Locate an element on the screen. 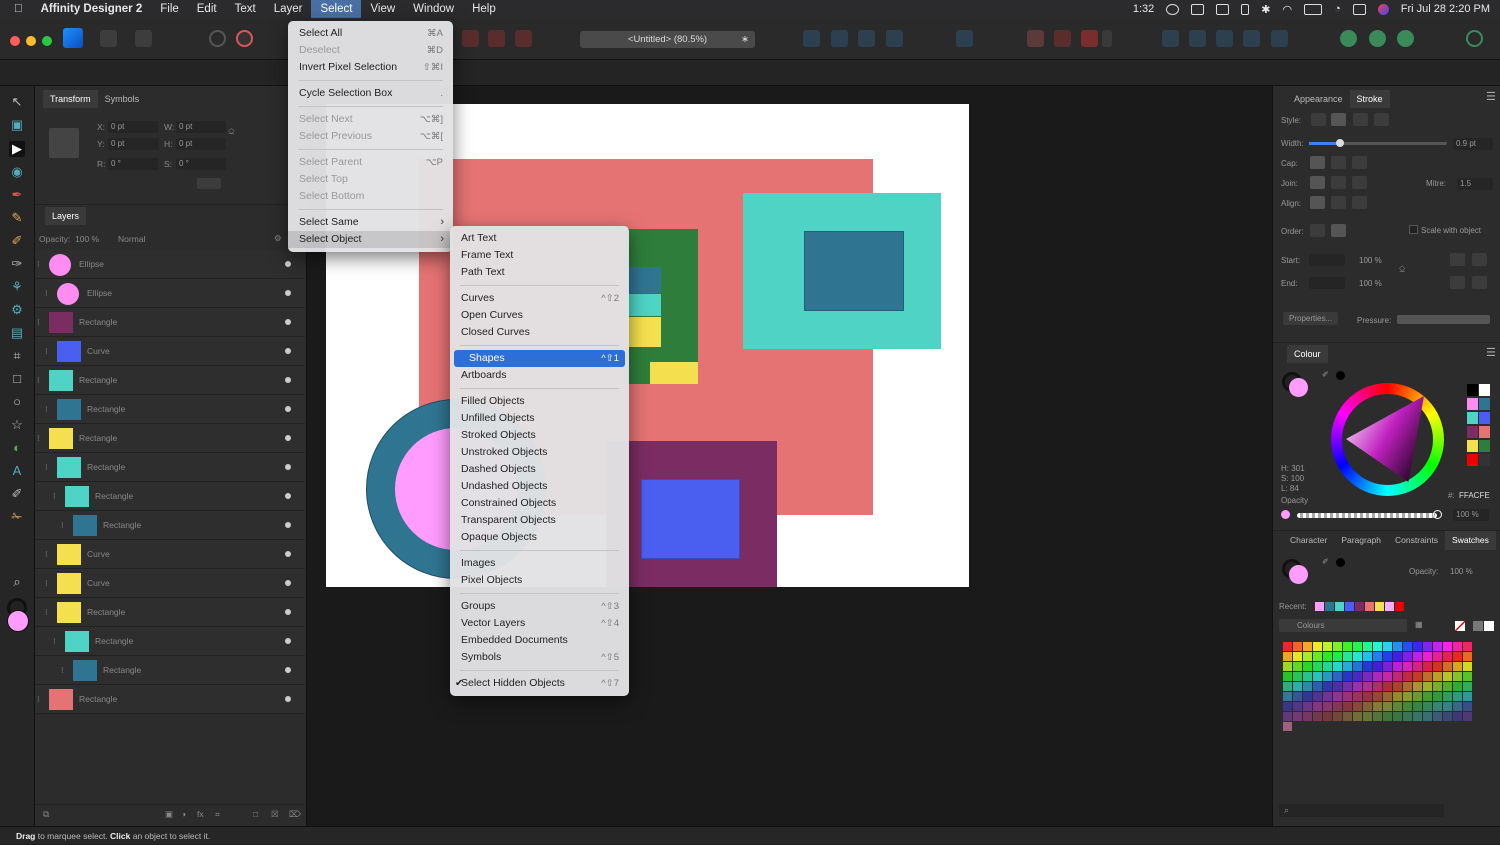  mitre-field: 1.5 is located at coordinates (1475, 184).